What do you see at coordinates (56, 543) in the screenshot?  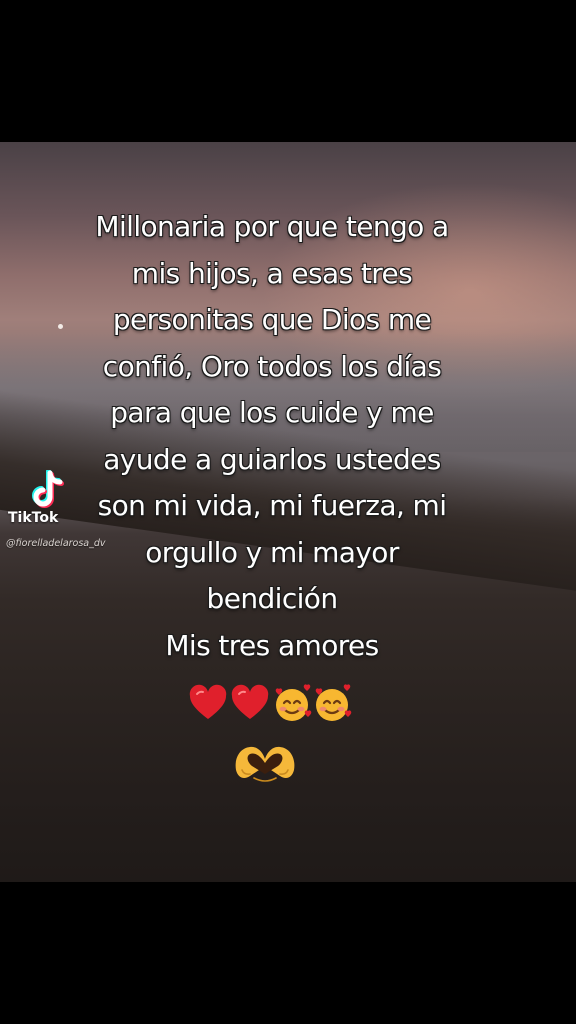 I see `creator-handle: @fiorelladelarosa_dv` at bounding box center [56, 543].